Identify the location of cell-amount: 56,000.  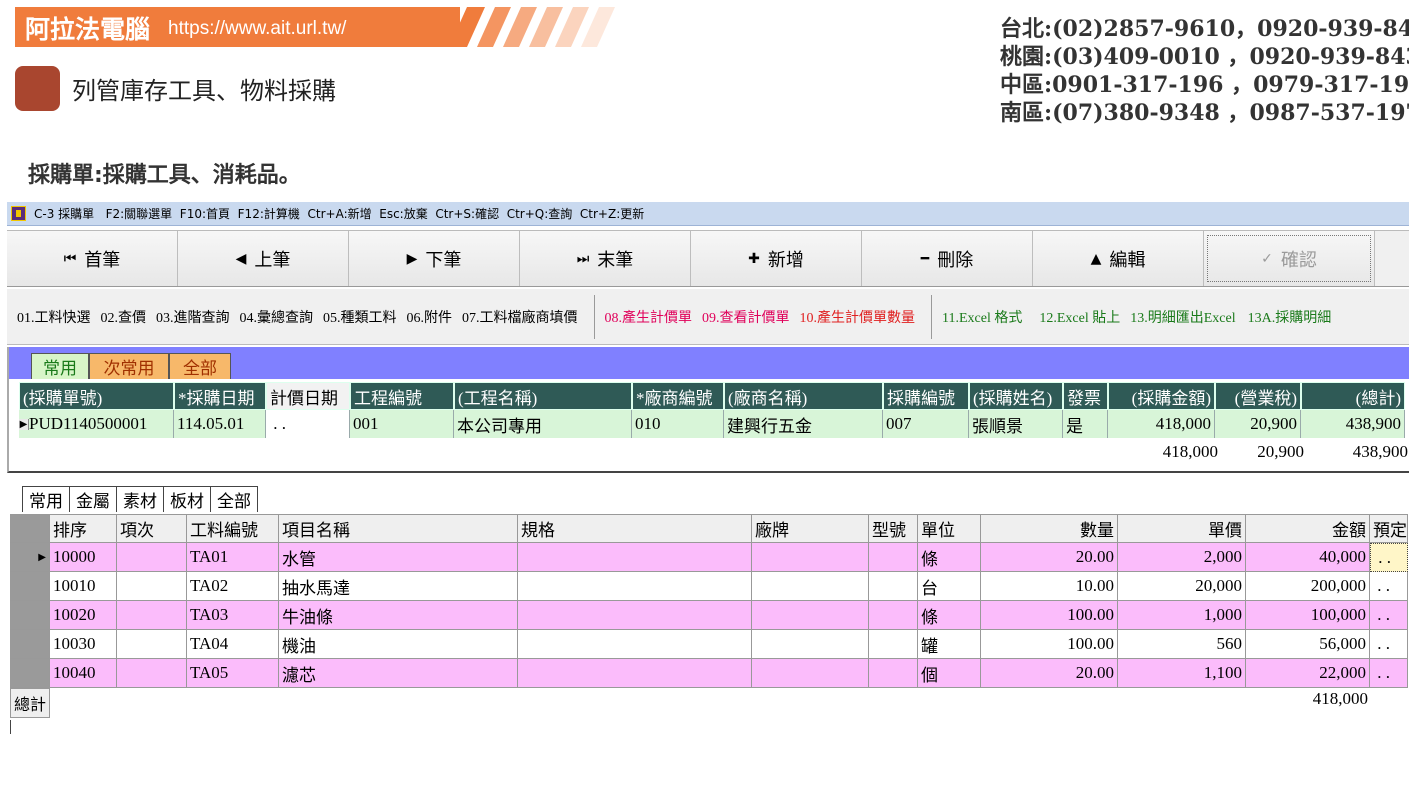
(1308, 644).